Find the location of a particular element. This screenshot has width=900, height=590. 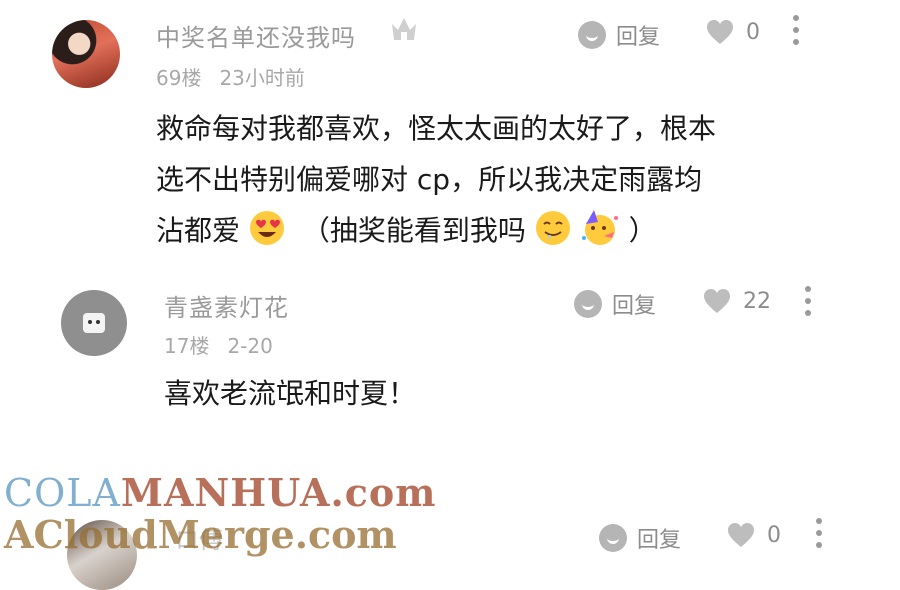

username: 青盏素灯花 is located at coordinates (226, 305).